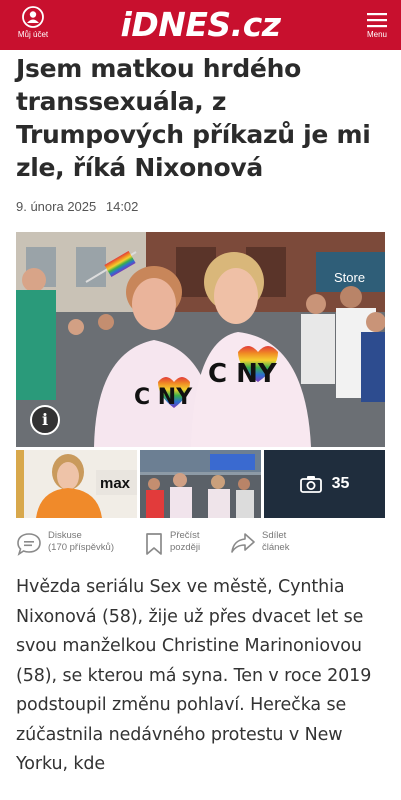 The image size is (401, 800). I want to click on hamburger-menu-icon, so click(377, 20).